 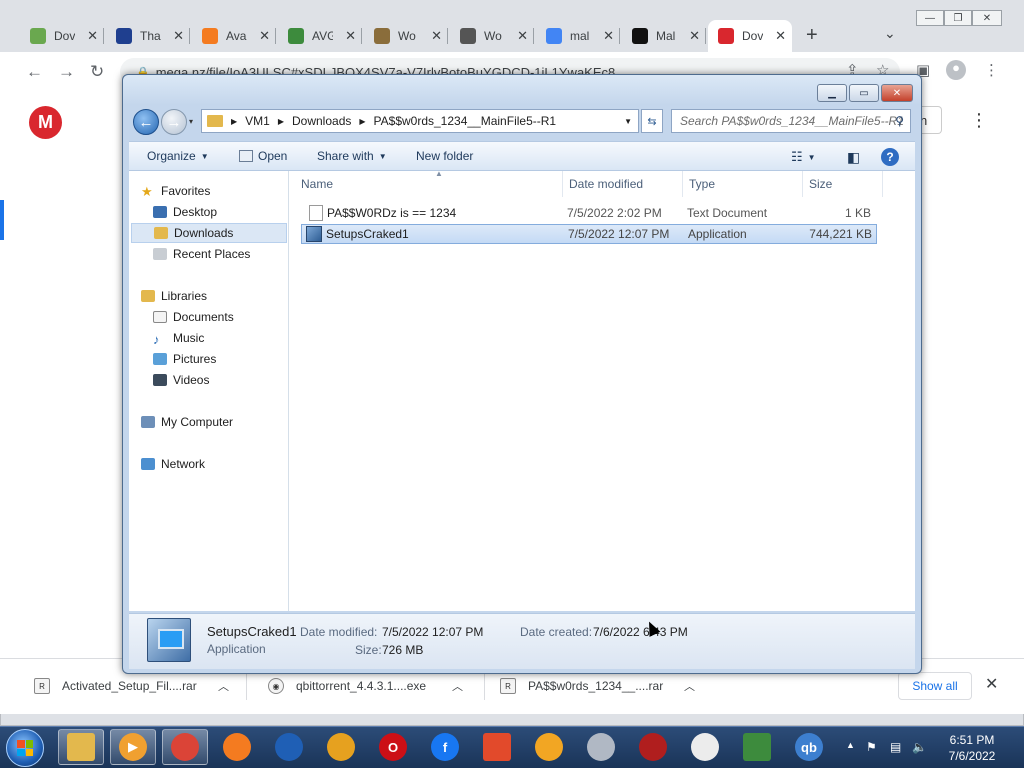 I want to click on nav-my-computer: My Computer, so click(x=220, y=422).